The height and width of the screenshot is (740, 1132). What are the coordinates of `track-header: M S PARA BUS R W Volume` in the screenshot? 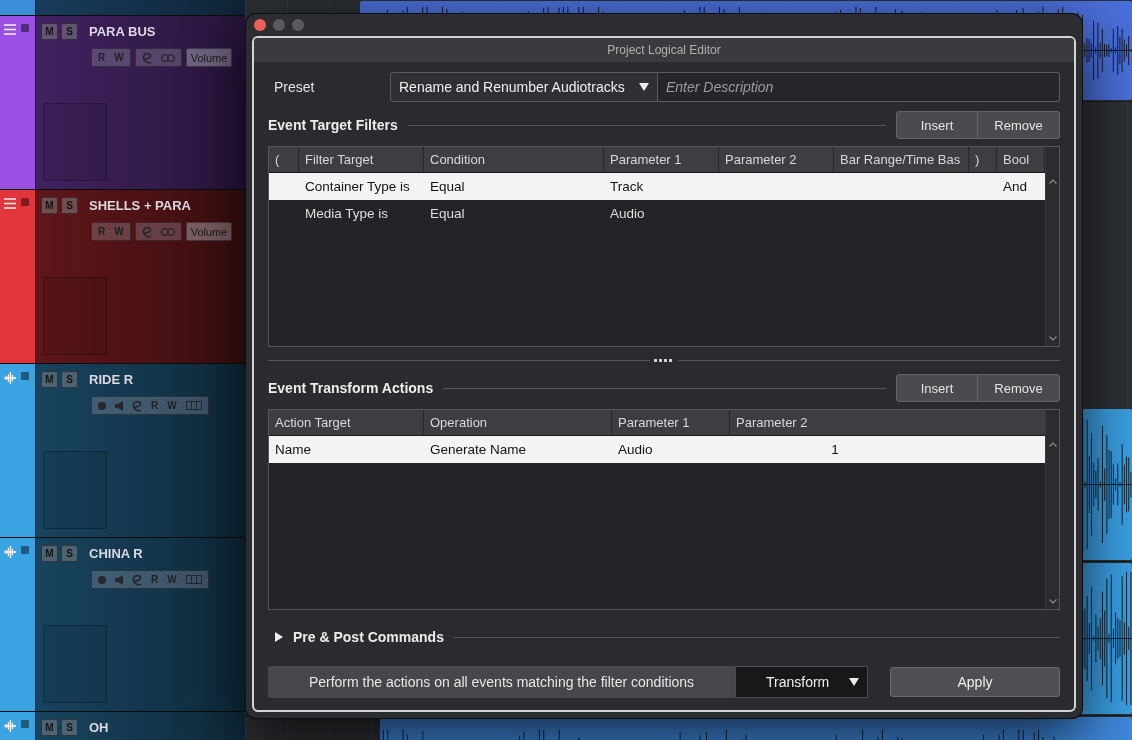 It's located at (140, 102).